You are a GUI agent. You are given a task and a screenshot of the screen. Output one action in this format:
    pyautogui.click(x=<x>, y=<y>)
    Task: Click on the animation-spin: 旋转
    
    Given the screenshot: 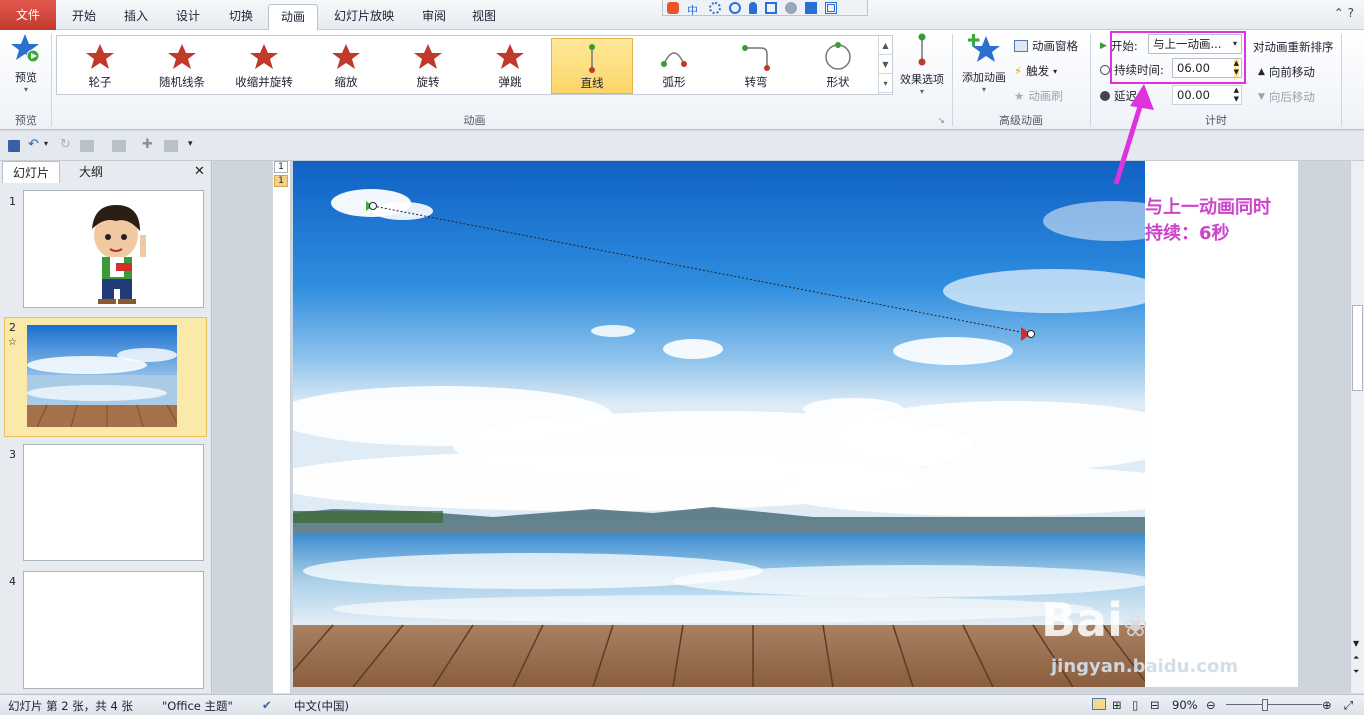 What is the action you would take?
    pyautogui.click(x=428, y=66)
    